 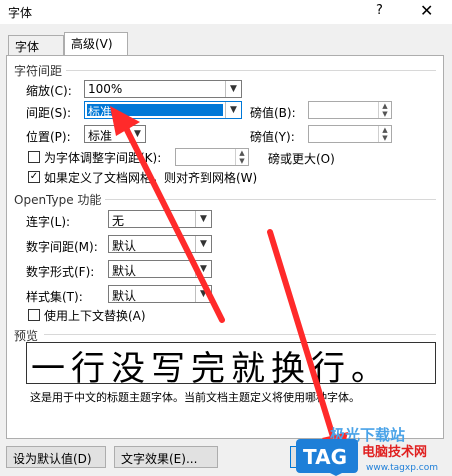 I want to click on dialog-title: 字体, so click(x=20, y=13).